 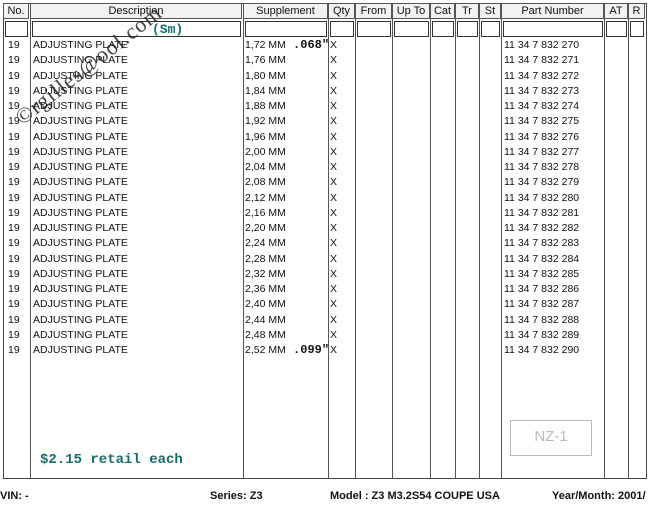 What do you see at coordinates (265, 121) in the screenshot?
I see `cell-supplement: 1,92 MM` at bounding box center [265, 121].